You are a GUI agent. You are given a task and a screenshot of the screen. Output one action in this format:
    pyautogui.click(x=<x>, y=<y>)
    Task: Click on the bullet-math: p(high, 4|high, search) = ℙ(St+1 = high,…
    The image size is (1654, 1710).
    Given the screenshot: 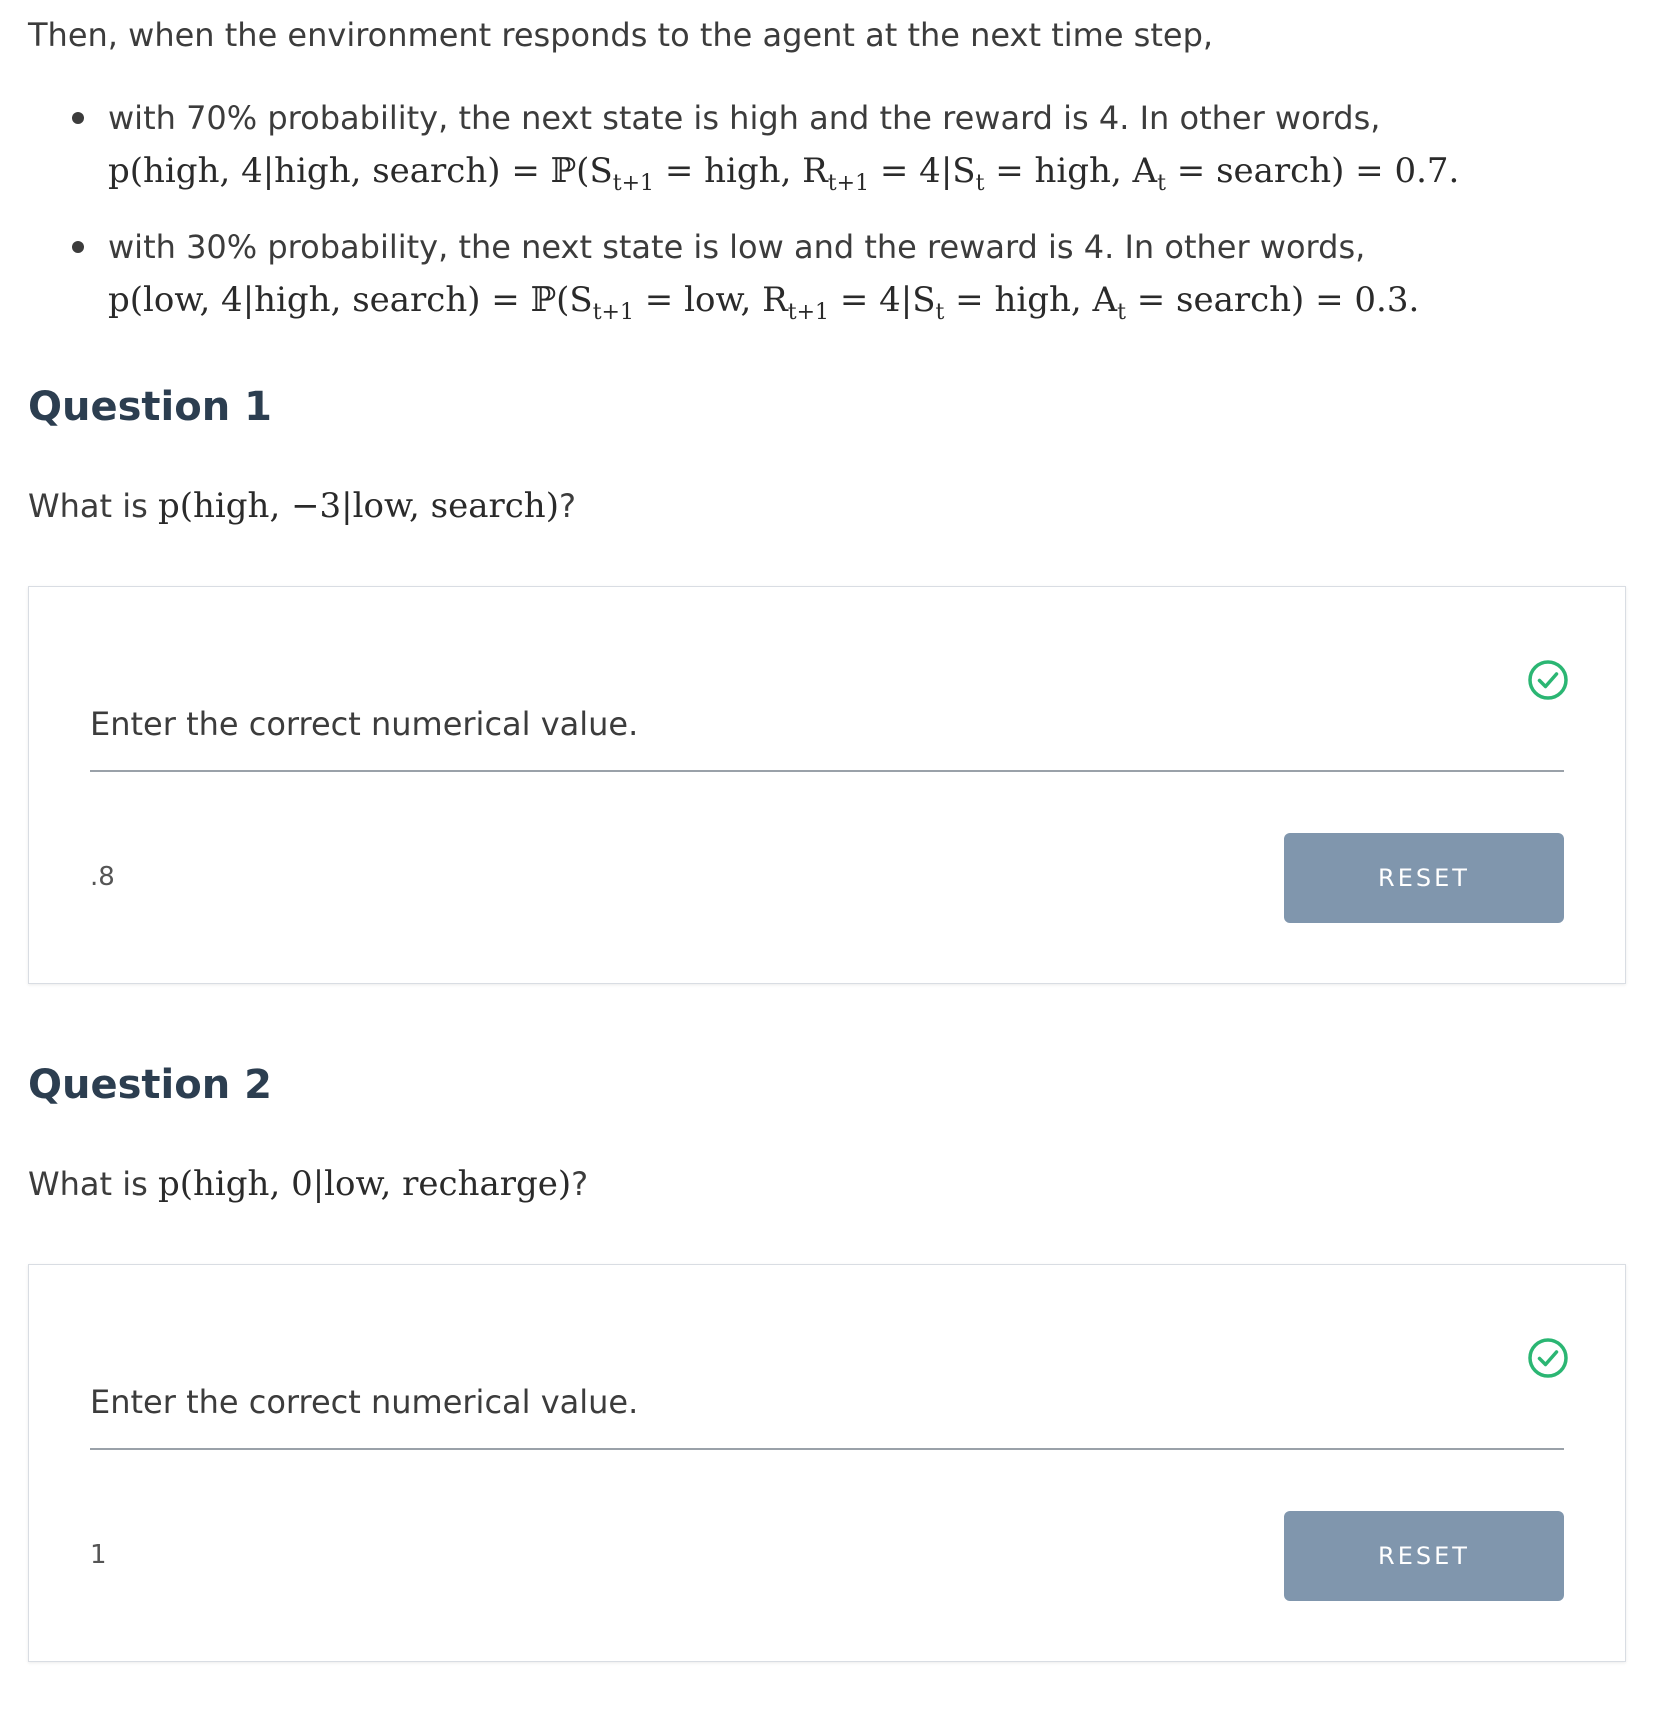 What is the action you would take?
    pyautogui.click(x=784, y=173)
    